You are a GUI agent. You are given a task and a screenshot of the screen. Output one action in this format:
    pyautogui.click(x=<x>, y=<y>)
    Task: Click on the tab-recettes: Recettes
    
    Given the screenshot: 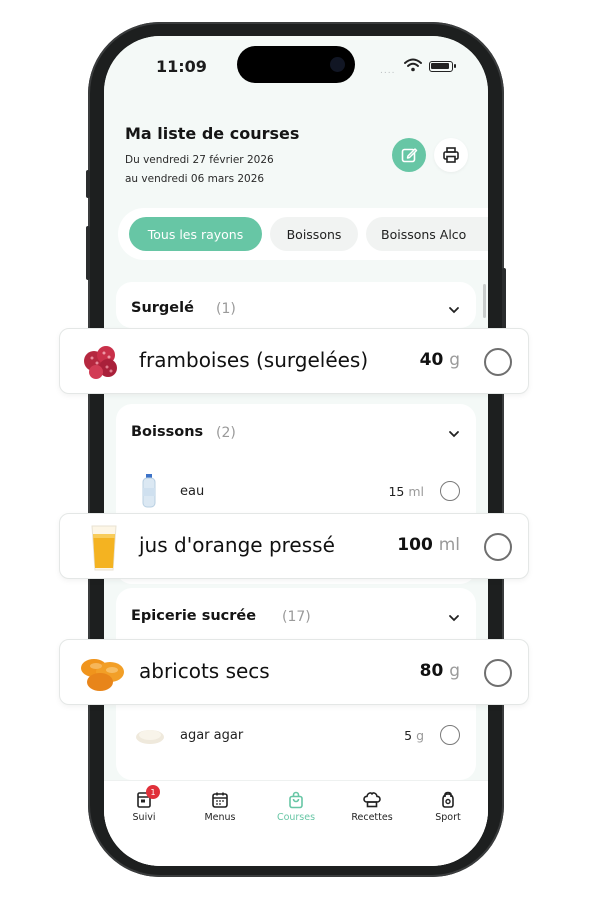 What is the action you would take?
    pyautogui.click(x=372, y=807)
    